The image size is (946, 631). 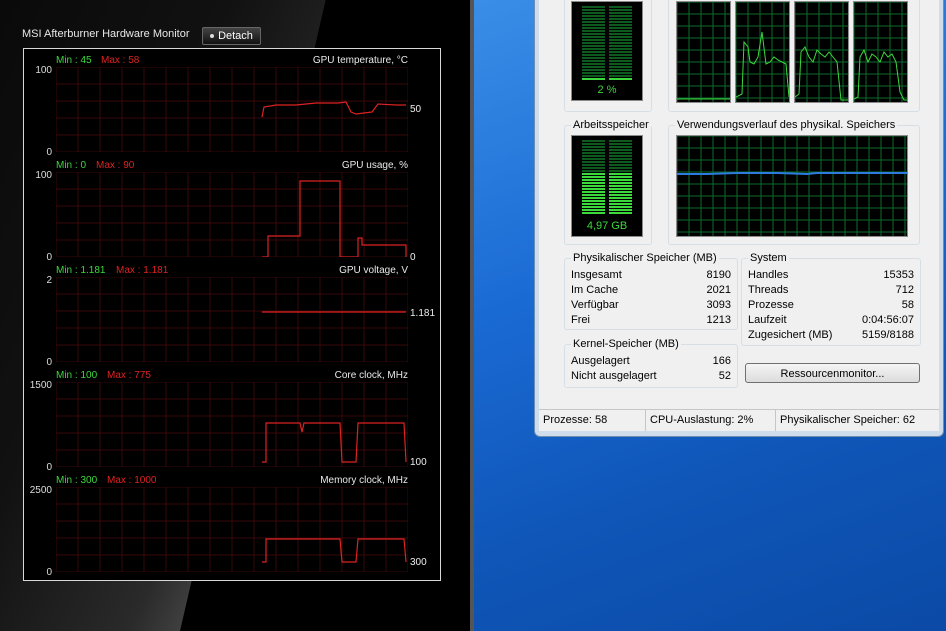 What do you see at coordinates (831, 276) in the screenshot?
I see `system-row-handles: Handles 15353` at bounding box center [831, 276].